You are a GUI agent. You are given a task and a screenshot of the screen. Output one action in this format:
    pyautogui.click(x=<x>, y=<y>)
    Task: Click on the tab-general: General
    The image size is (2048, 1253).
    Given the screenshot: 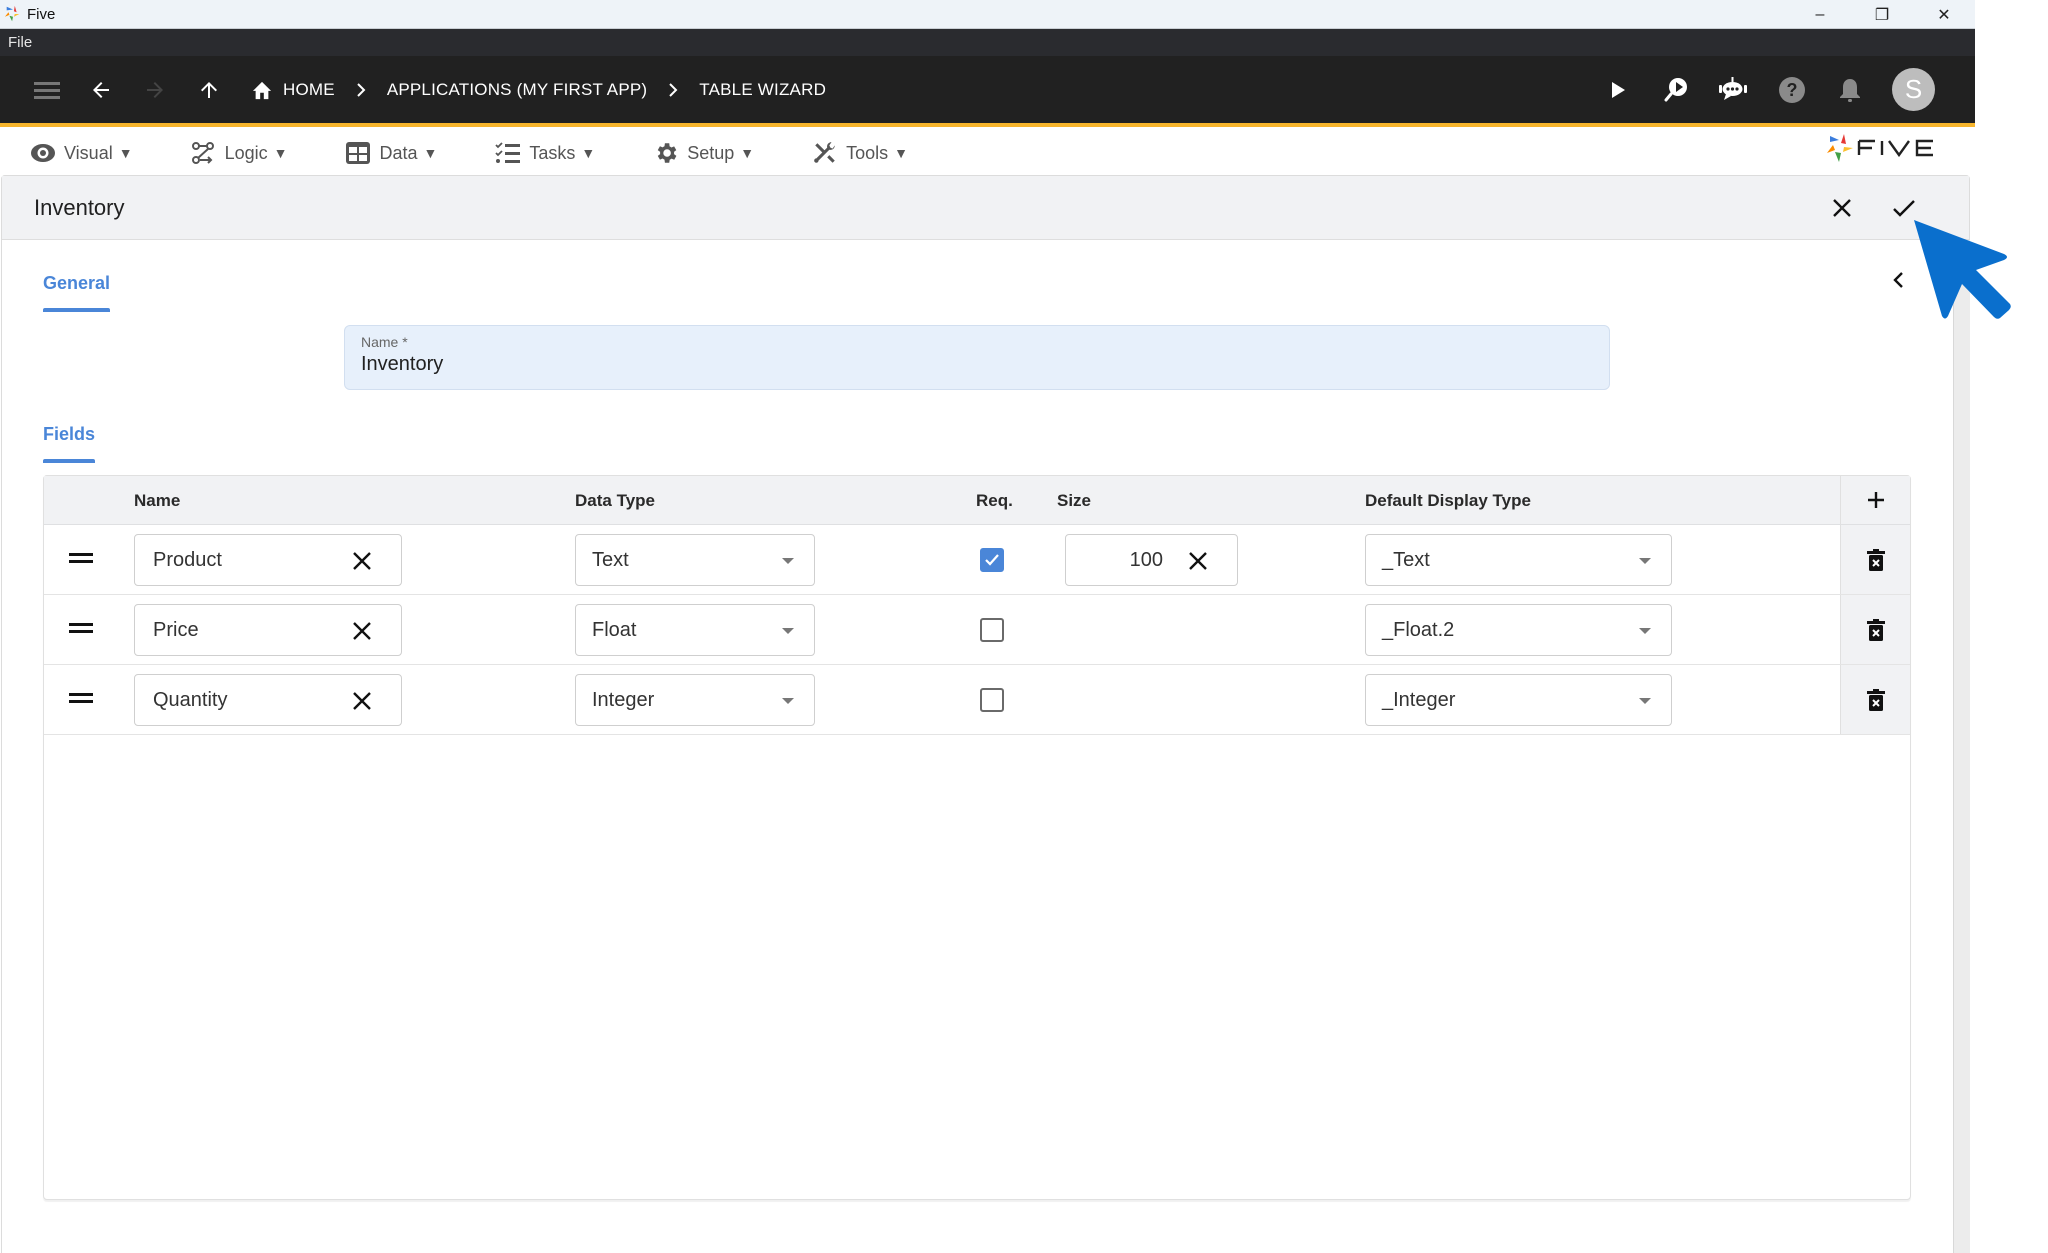 What is the action you would take?
    pyautogui.click(x=77, y=292)
    